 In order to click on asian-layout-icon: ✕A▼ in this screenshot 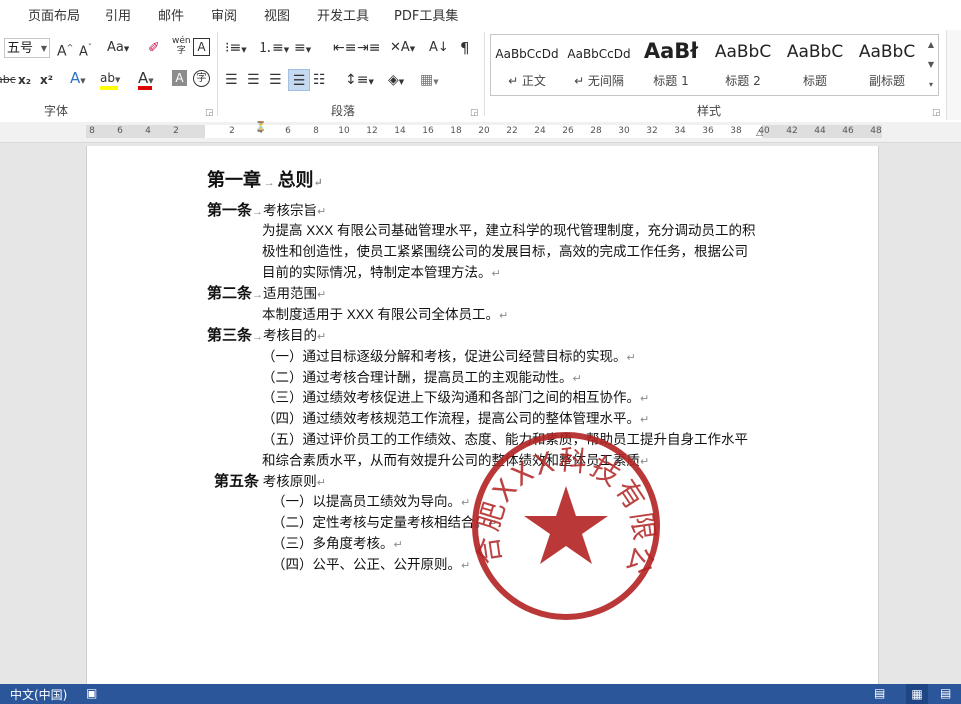, I will do `click(402, 48)`.